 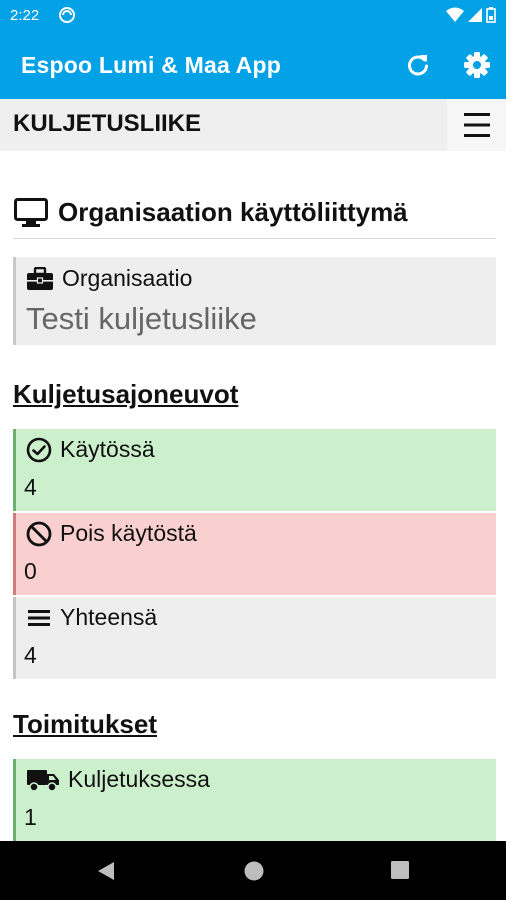 I want to click on app-title: Espoo Lumi & Maa App, so click(x=151, y=65).